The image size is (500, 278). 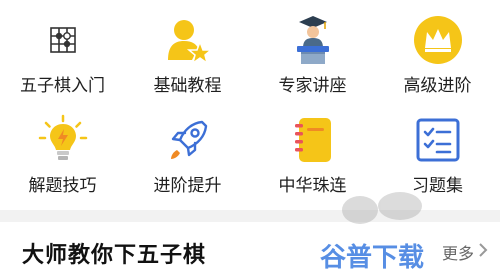 I want to click on menu-item-label: 习题集, so click(x=437, y=186).